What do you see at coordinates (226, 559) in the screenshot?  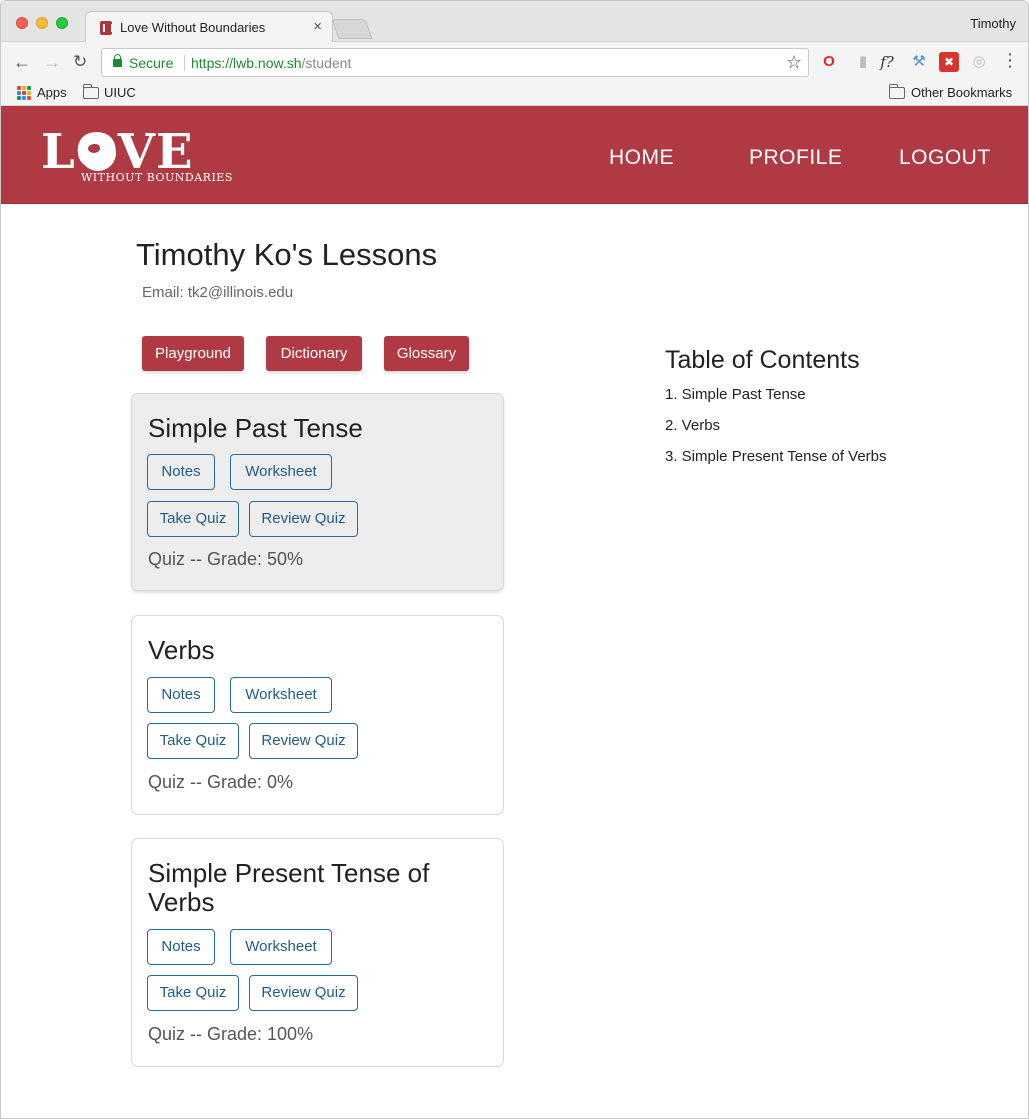 I see `quiz-grade: Quiz -- Grade: 50%` at bounding box center [226, 559].